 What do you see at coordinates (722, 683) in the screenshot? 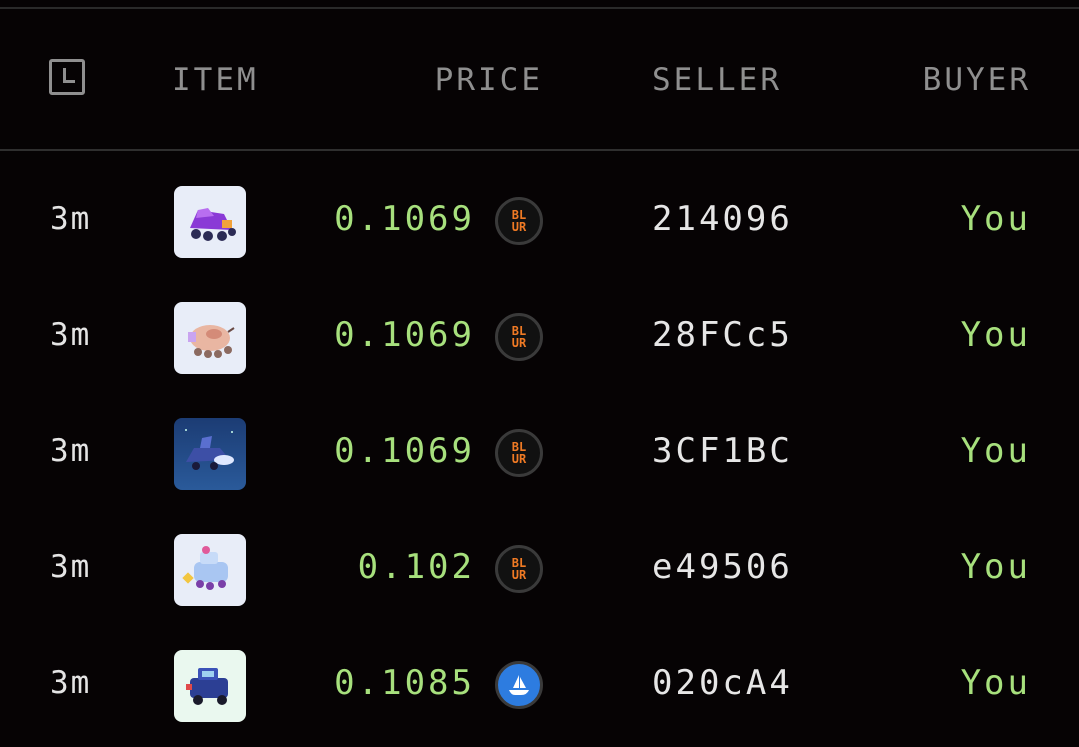
I see `row-seller: 020cA4` at bounding box center [722, 683].